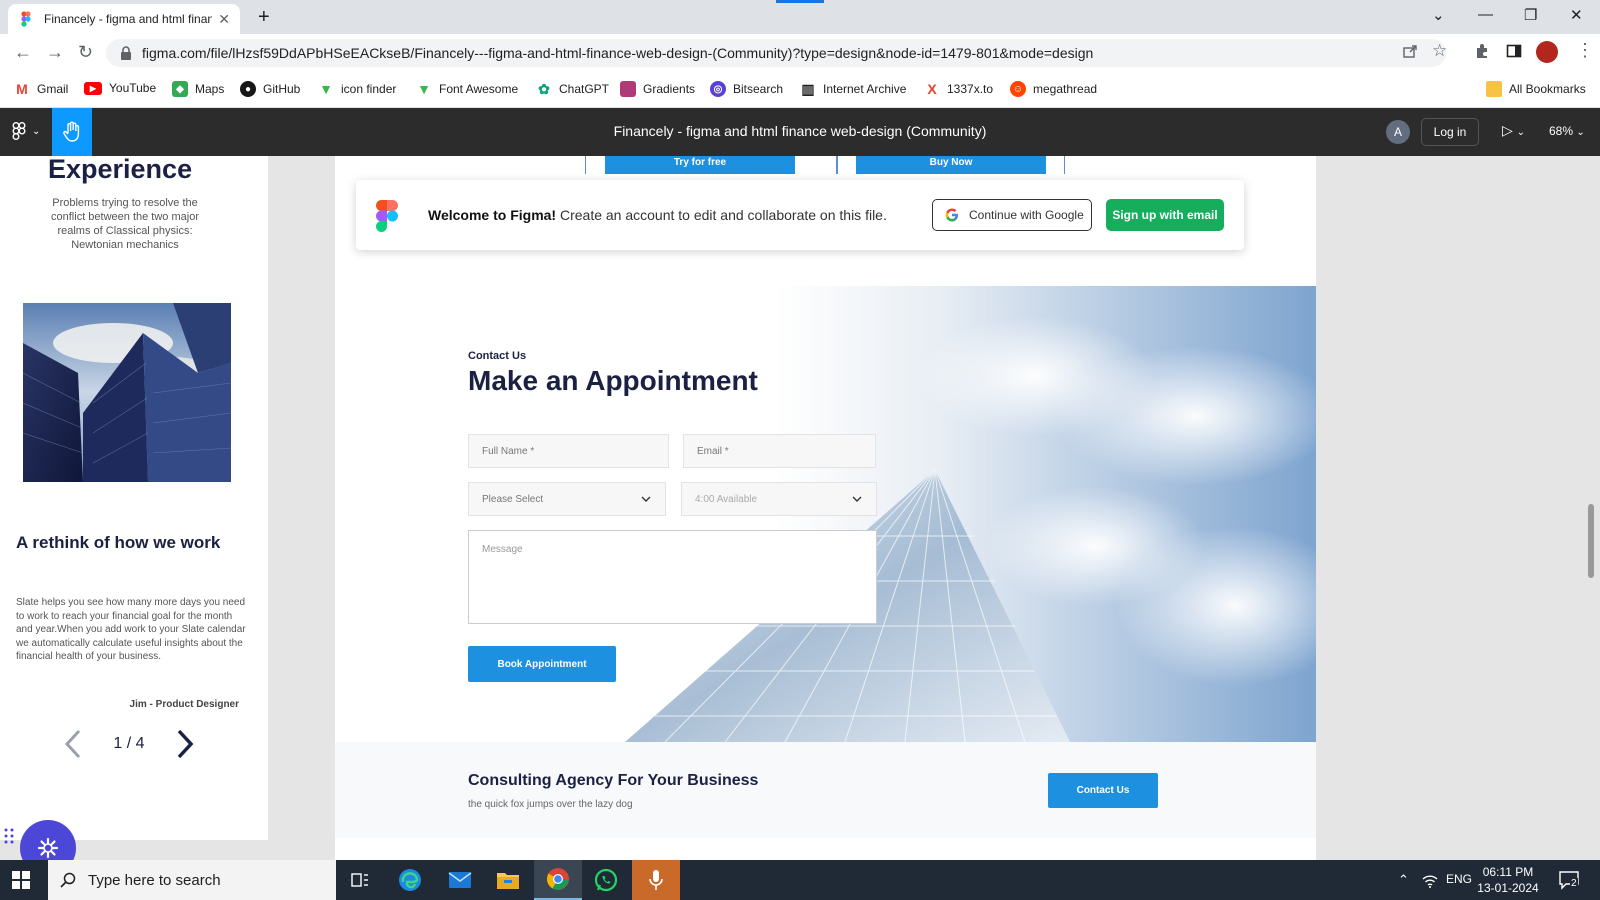  I want to click on 1337x-icon: X, so click(932, 89).